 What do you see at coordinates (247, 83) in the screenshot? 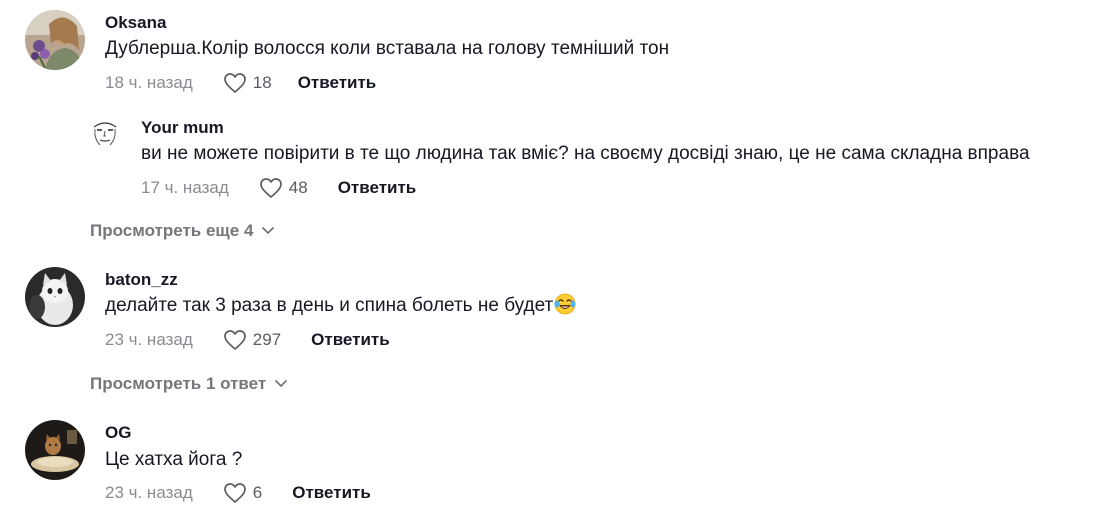
I see `like-button: 18` at bounding box center [247, 83].